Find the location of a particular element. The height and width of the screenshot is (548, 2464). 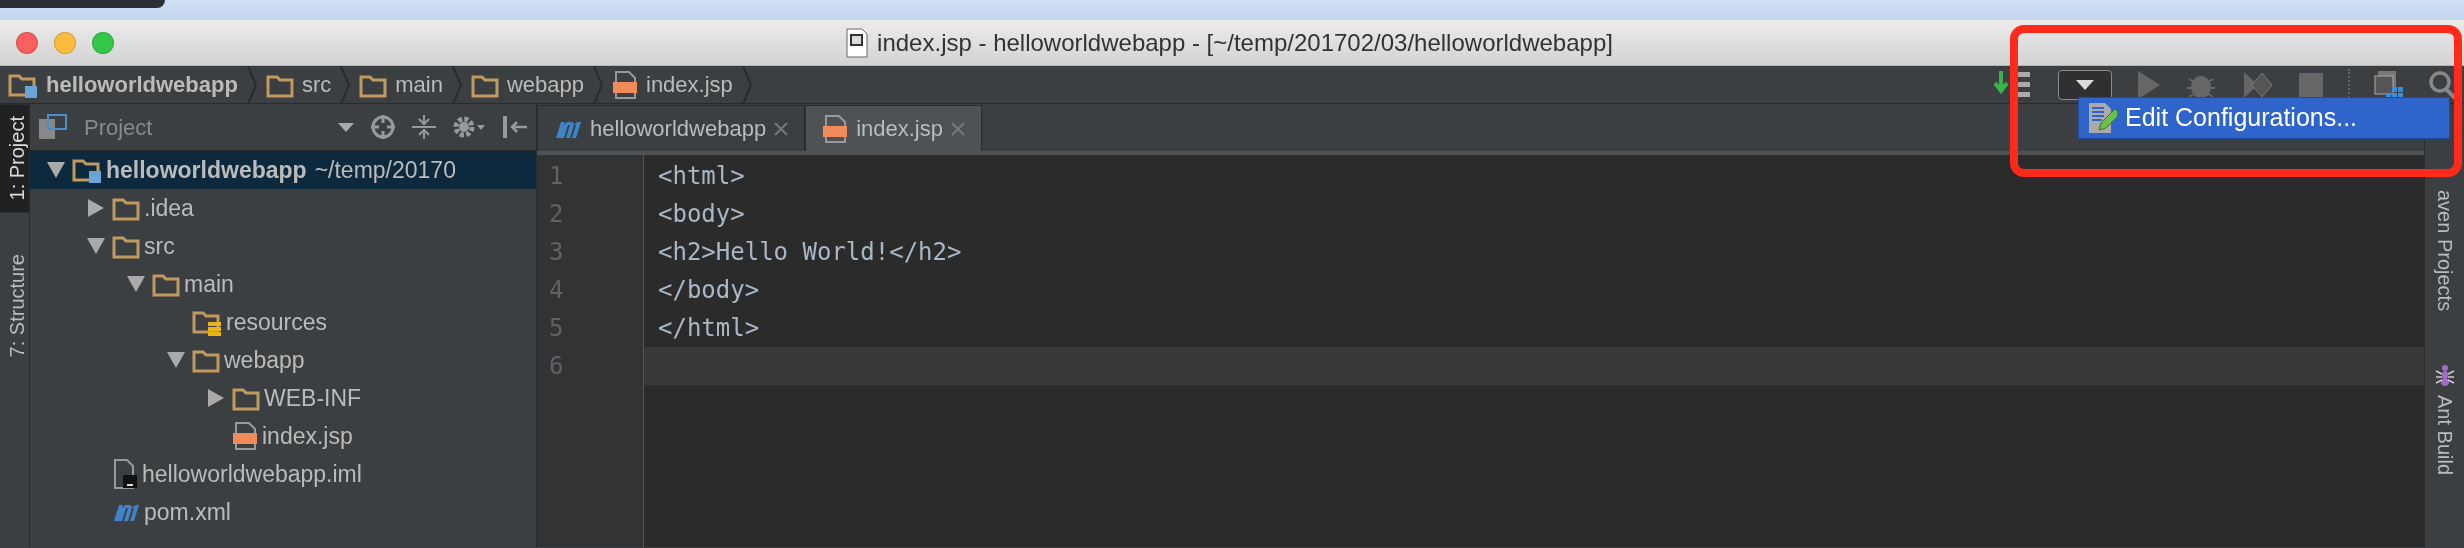

code-line: </body> is located at coordinates (709, 290).